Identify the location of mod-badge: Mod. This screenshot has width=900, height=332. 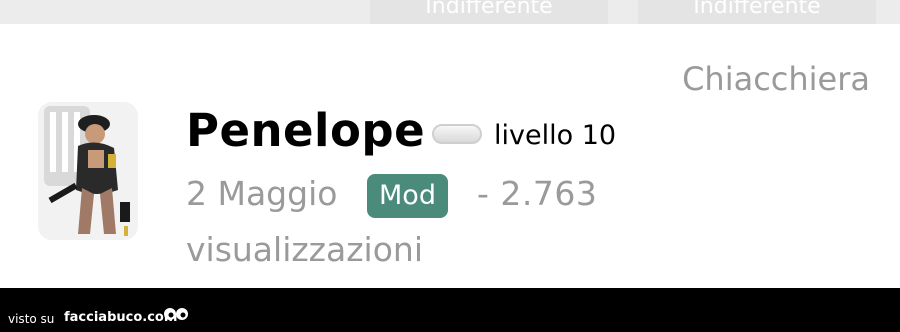
(407, 196).